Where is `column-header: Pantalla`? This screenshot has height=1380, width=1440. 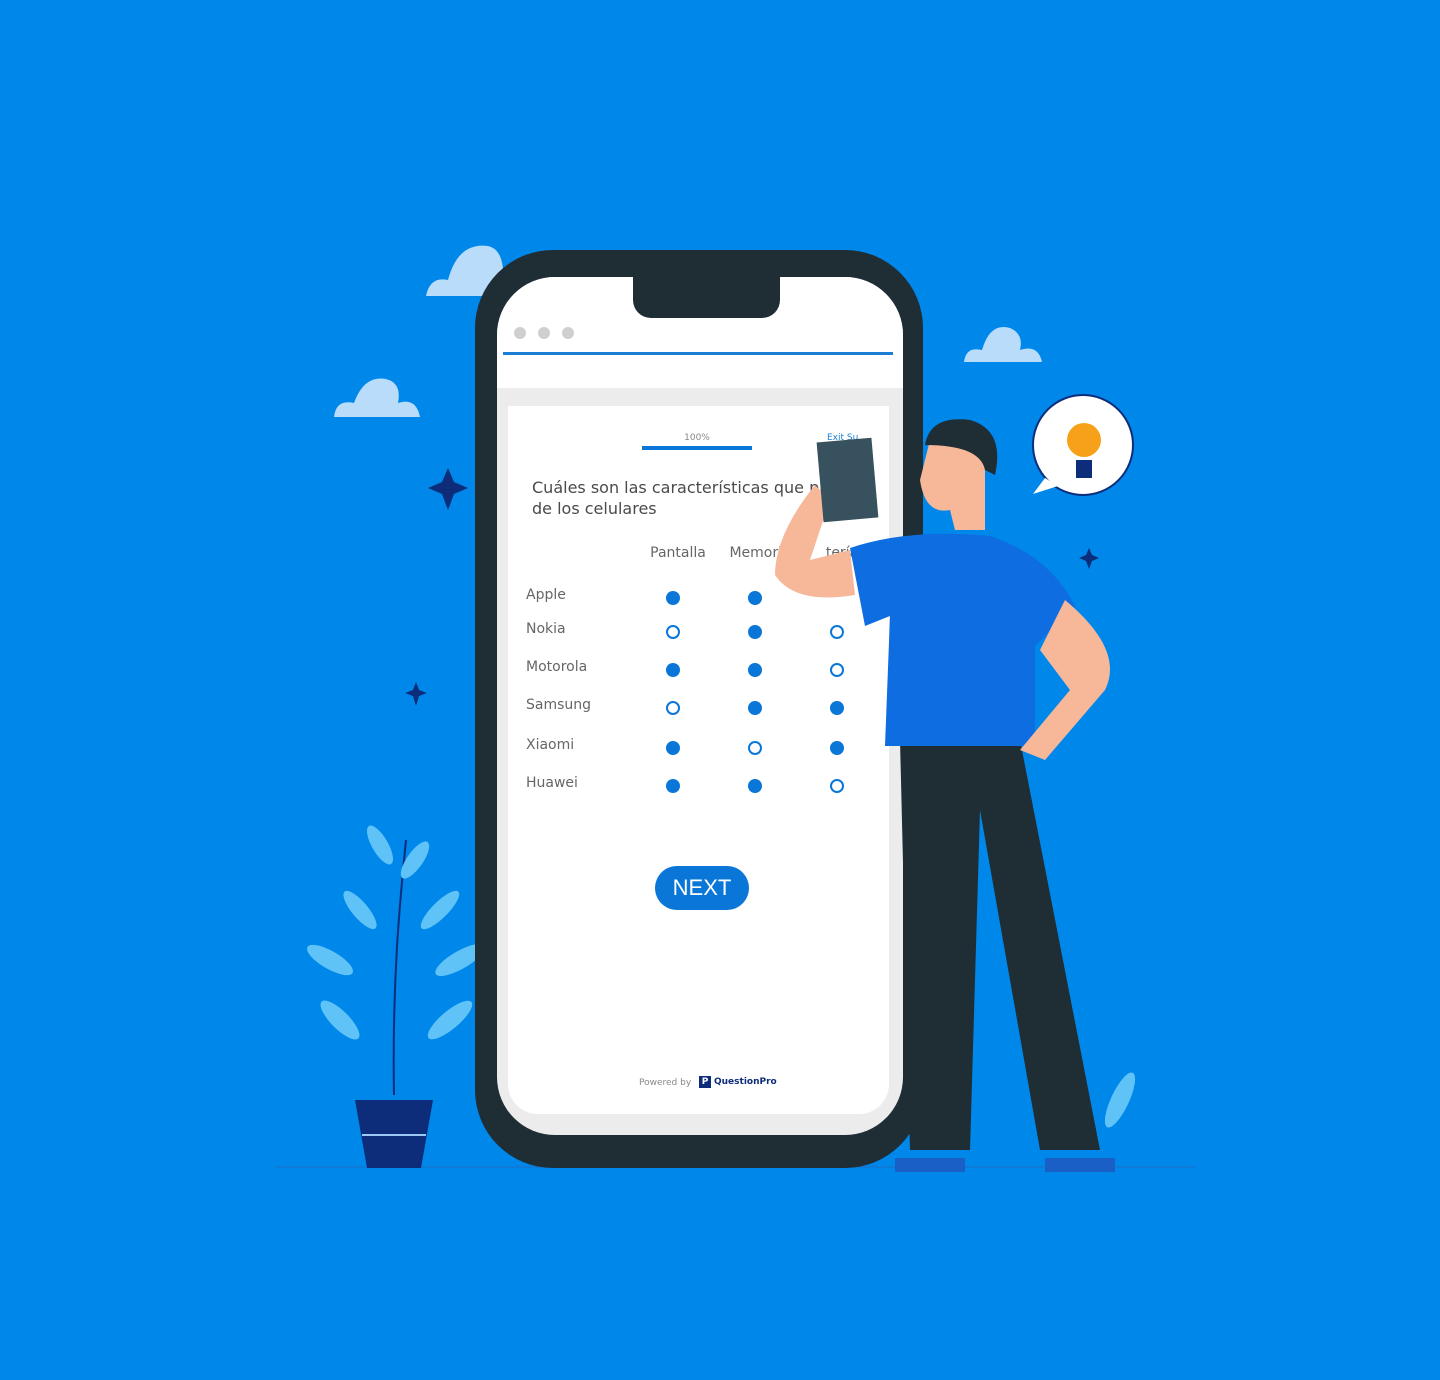 column-header: Pantalla is located at coordinates (678, 553).